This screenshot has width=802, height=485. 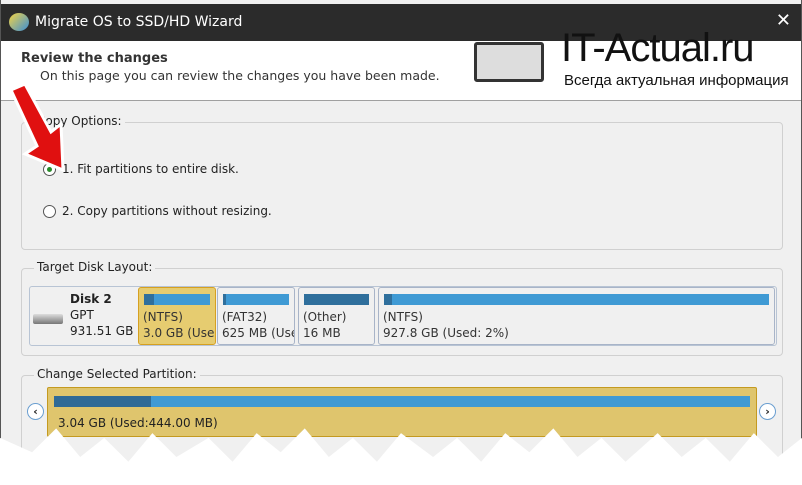 What do you see at coordinates (150, 169) in the screenshot?
I see `radio-label: 1. Fit partitions to entire disk.` at bounding box center [150, 169].